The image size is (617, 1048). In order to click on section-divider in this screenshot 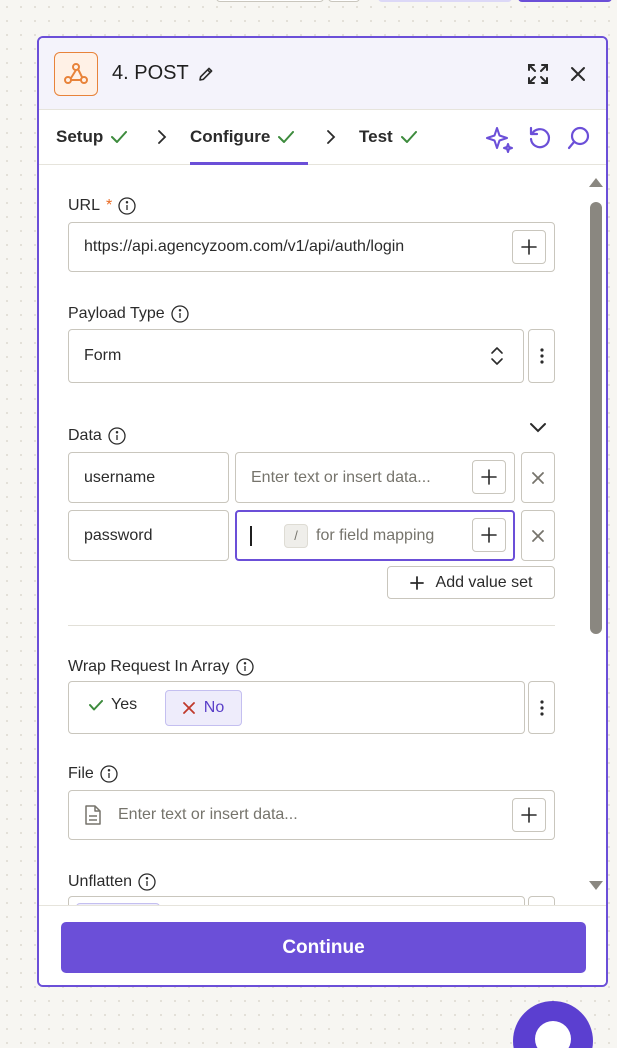, I will do `click(311, 625)`.